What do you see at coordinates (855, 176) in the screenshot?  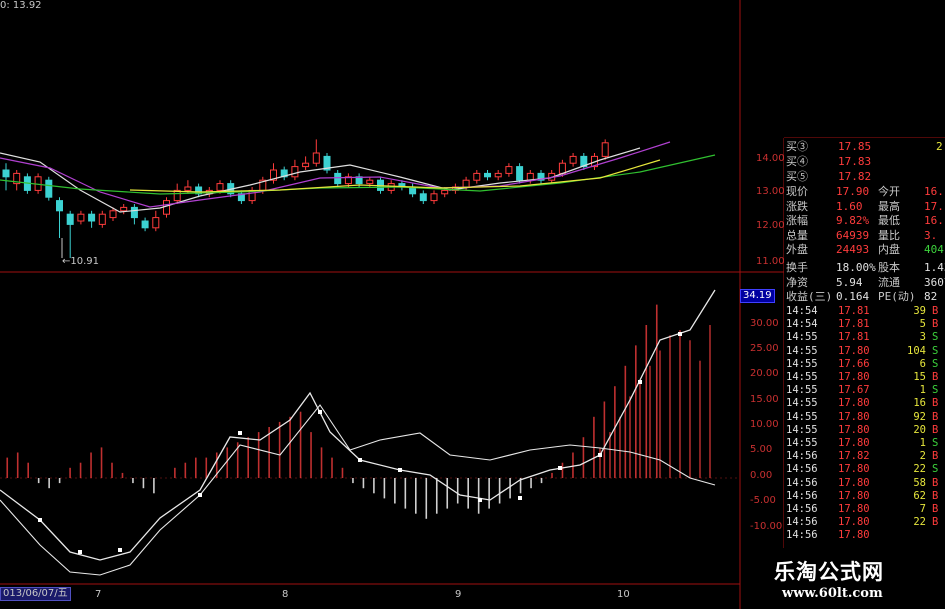 I see `bid-price: 17.82` at bounding box center [855, 176].